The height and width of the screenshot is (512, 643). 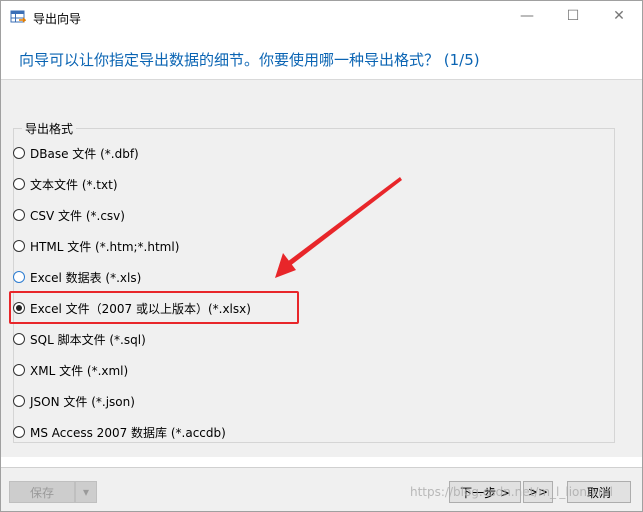 What do you see at coordinates (105, 246) in the screenshot?
I see `option-label: HTML 文件 (*.htm;*.html)` at bounding box center [105, 246].